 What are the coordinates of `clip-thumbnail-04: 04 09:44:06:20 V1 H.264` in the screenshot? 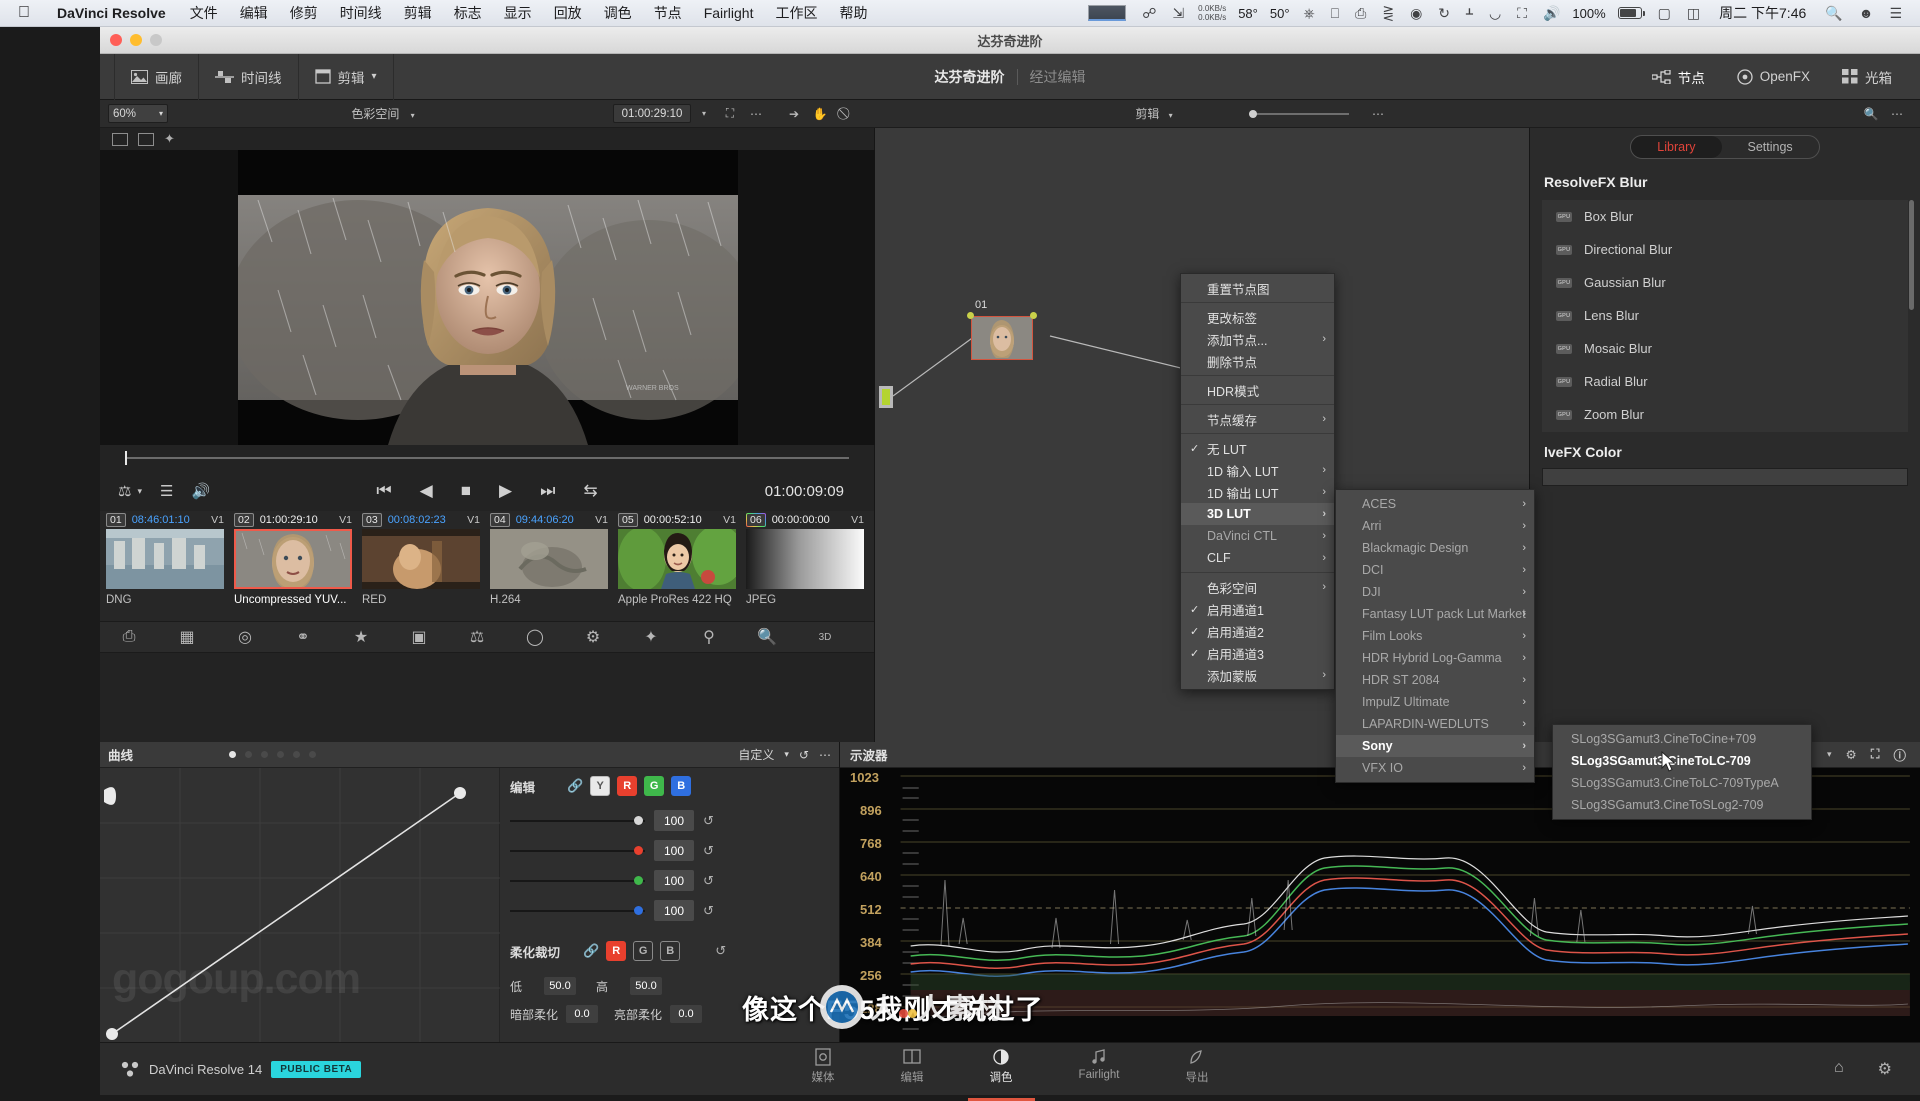 It's located at (549, 566).